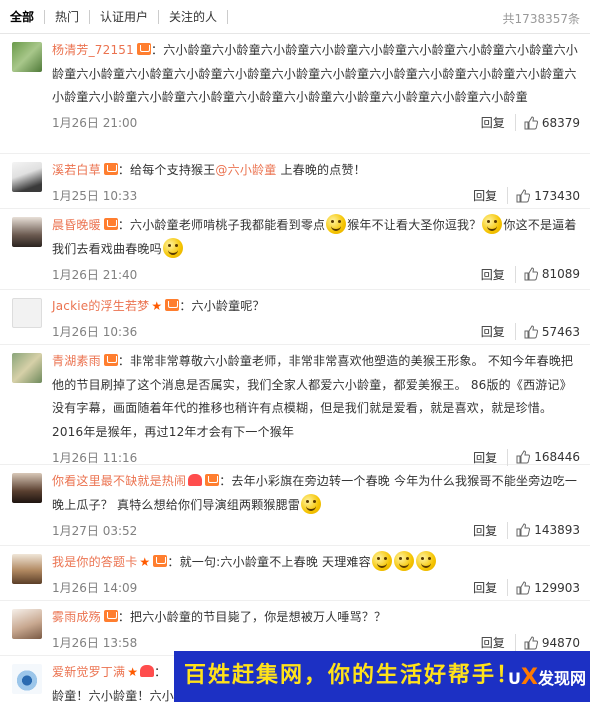 This screenshot has width=590, height=702. I want to click on site-logo: UX发现网, so click(547, 677).